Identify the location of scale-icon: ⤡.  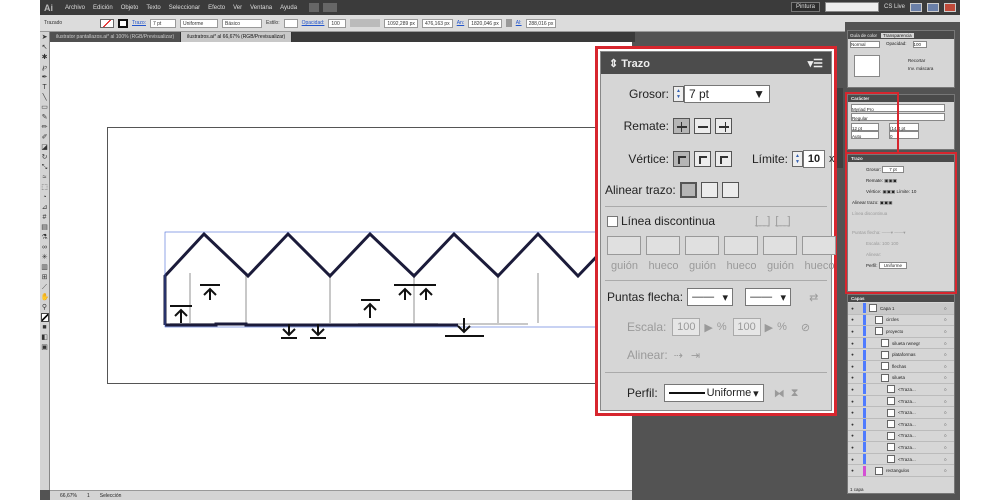
(45, 167).